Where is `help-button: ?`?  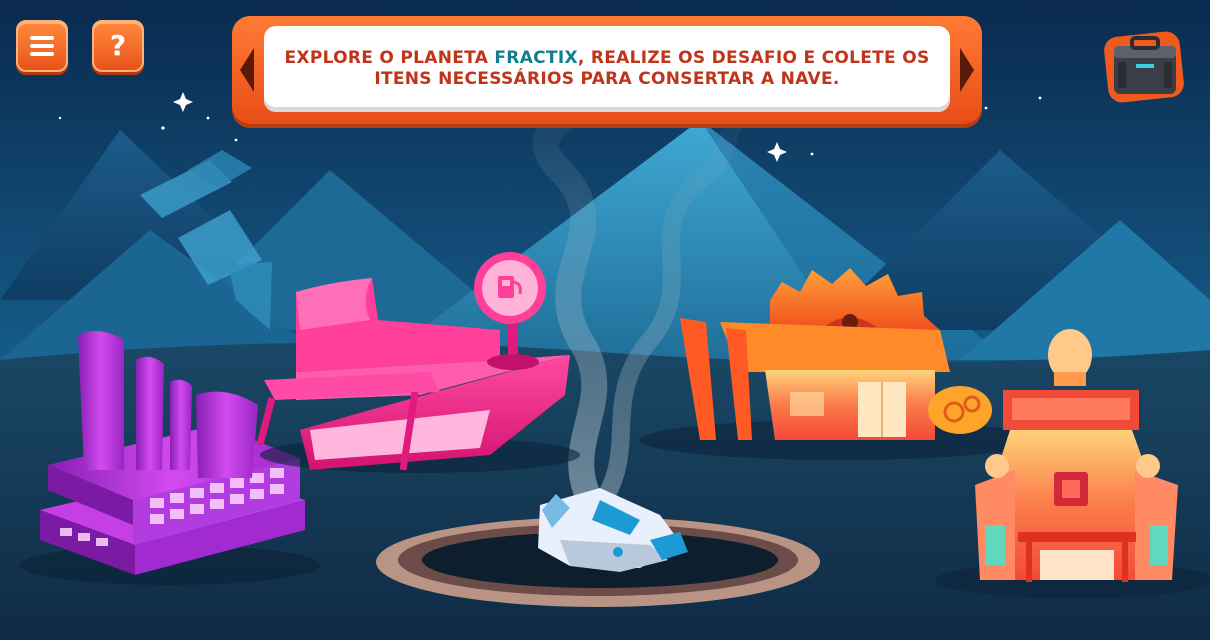 help-button: ? is located at coordinates (118, 46).